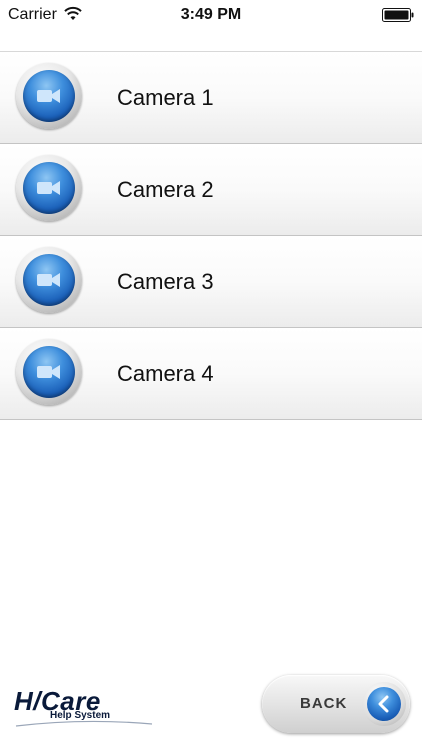 This screenshot has width=422, height=750. I want to click on back-button: BACK, so click(336, 704).